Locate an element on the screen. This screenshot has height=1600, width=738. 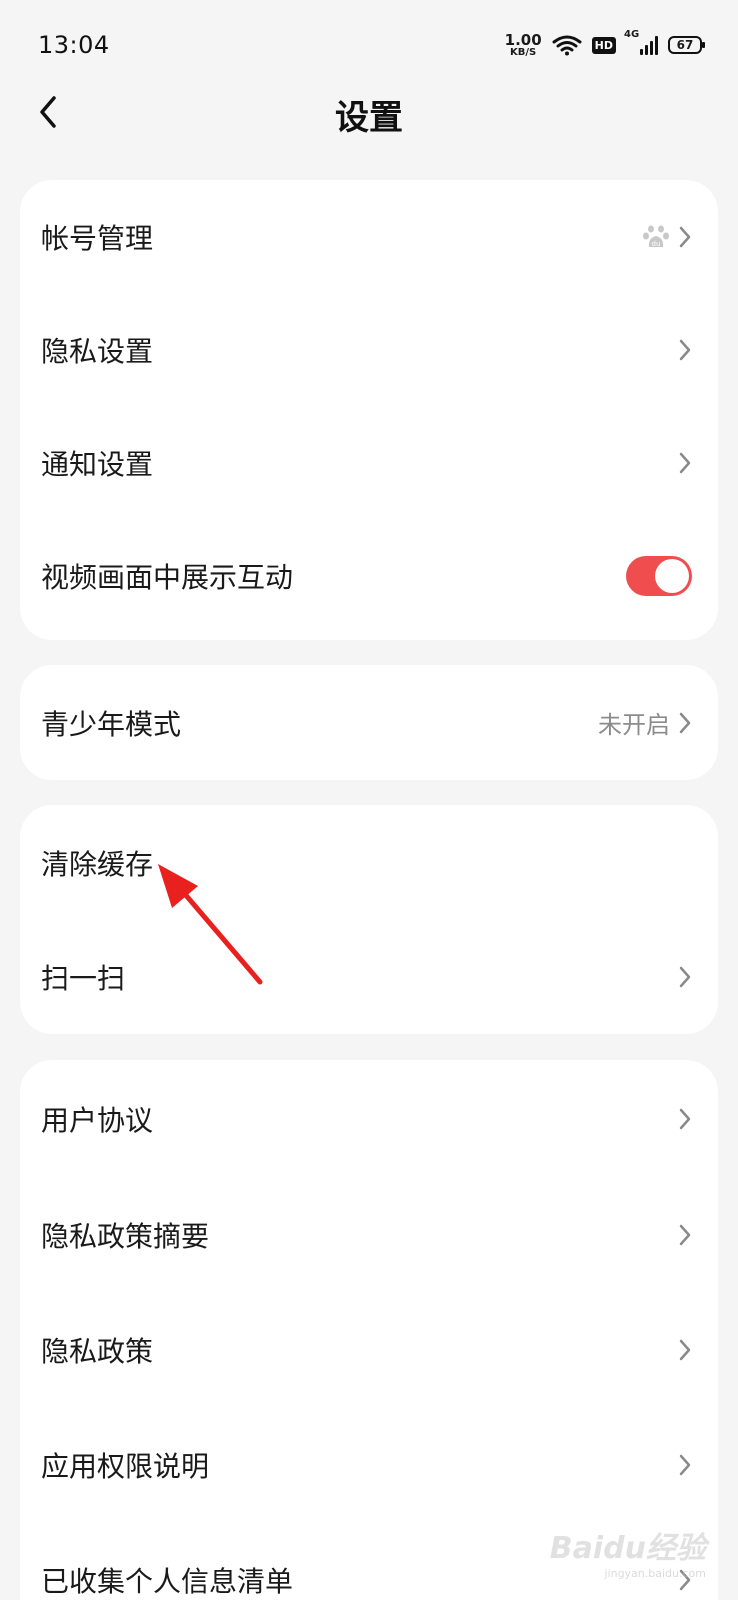
row-label: 通知设置 is located at coordinates (97, 464).